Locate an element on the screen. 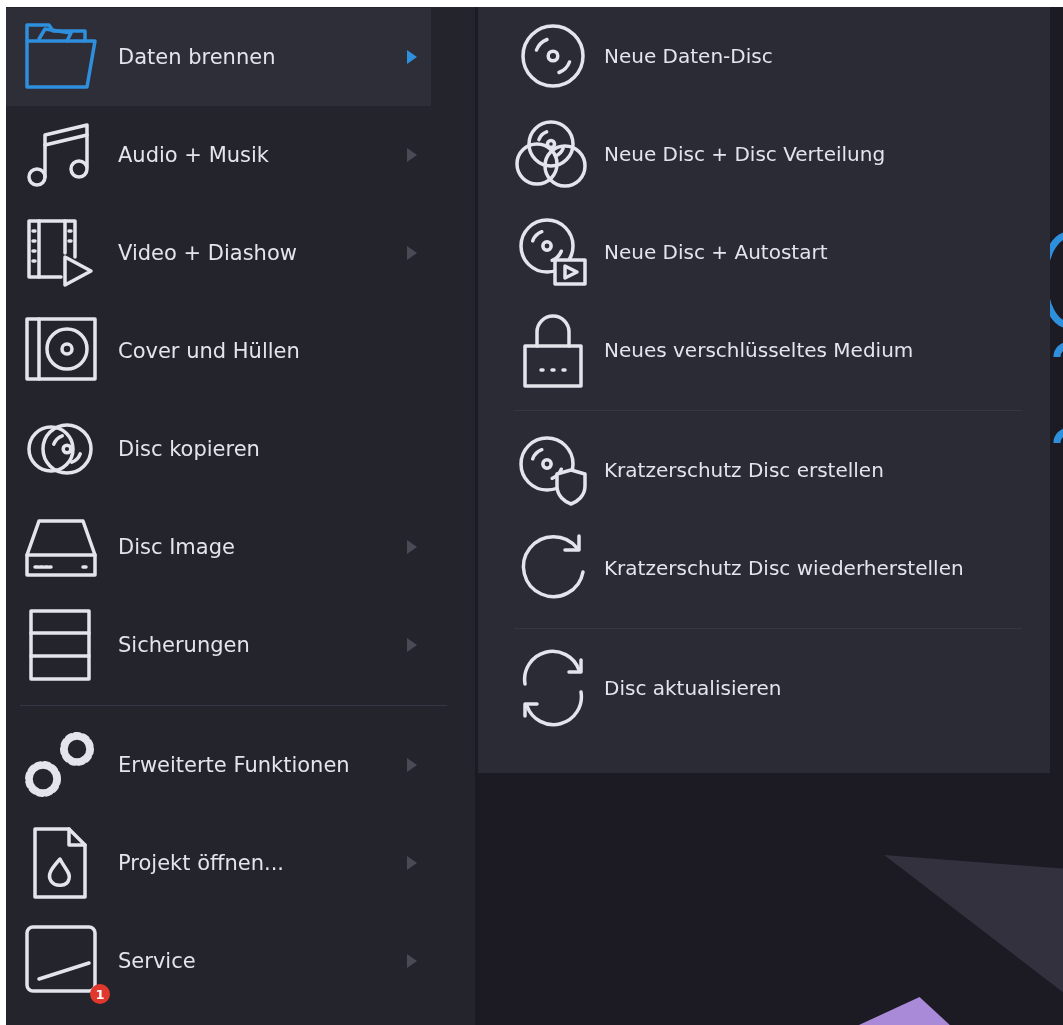 This screenshot has height=1025, width=1063. menu-item: Erweiterte Funktionen is located at coordinates (218, 765).